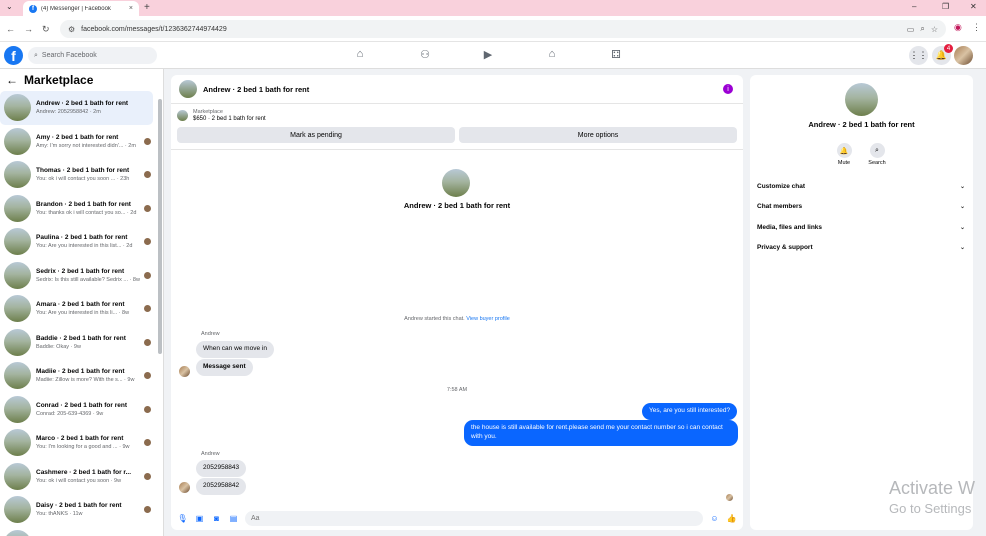 The height and width of the screenshot is (536, 986). Describe the element at coordinates (962, 207) in the screenshot. I see `chevron-down-icon: ⌄` at that location.